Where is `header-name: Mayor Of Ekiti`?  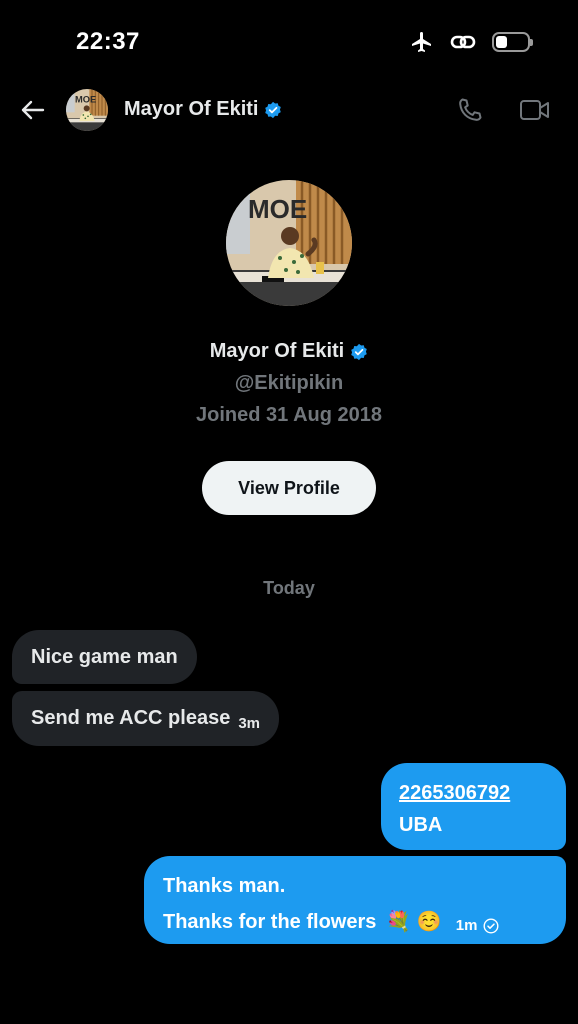
header-name: Mayor Of Ekiti is located at coordinates (191, 109).